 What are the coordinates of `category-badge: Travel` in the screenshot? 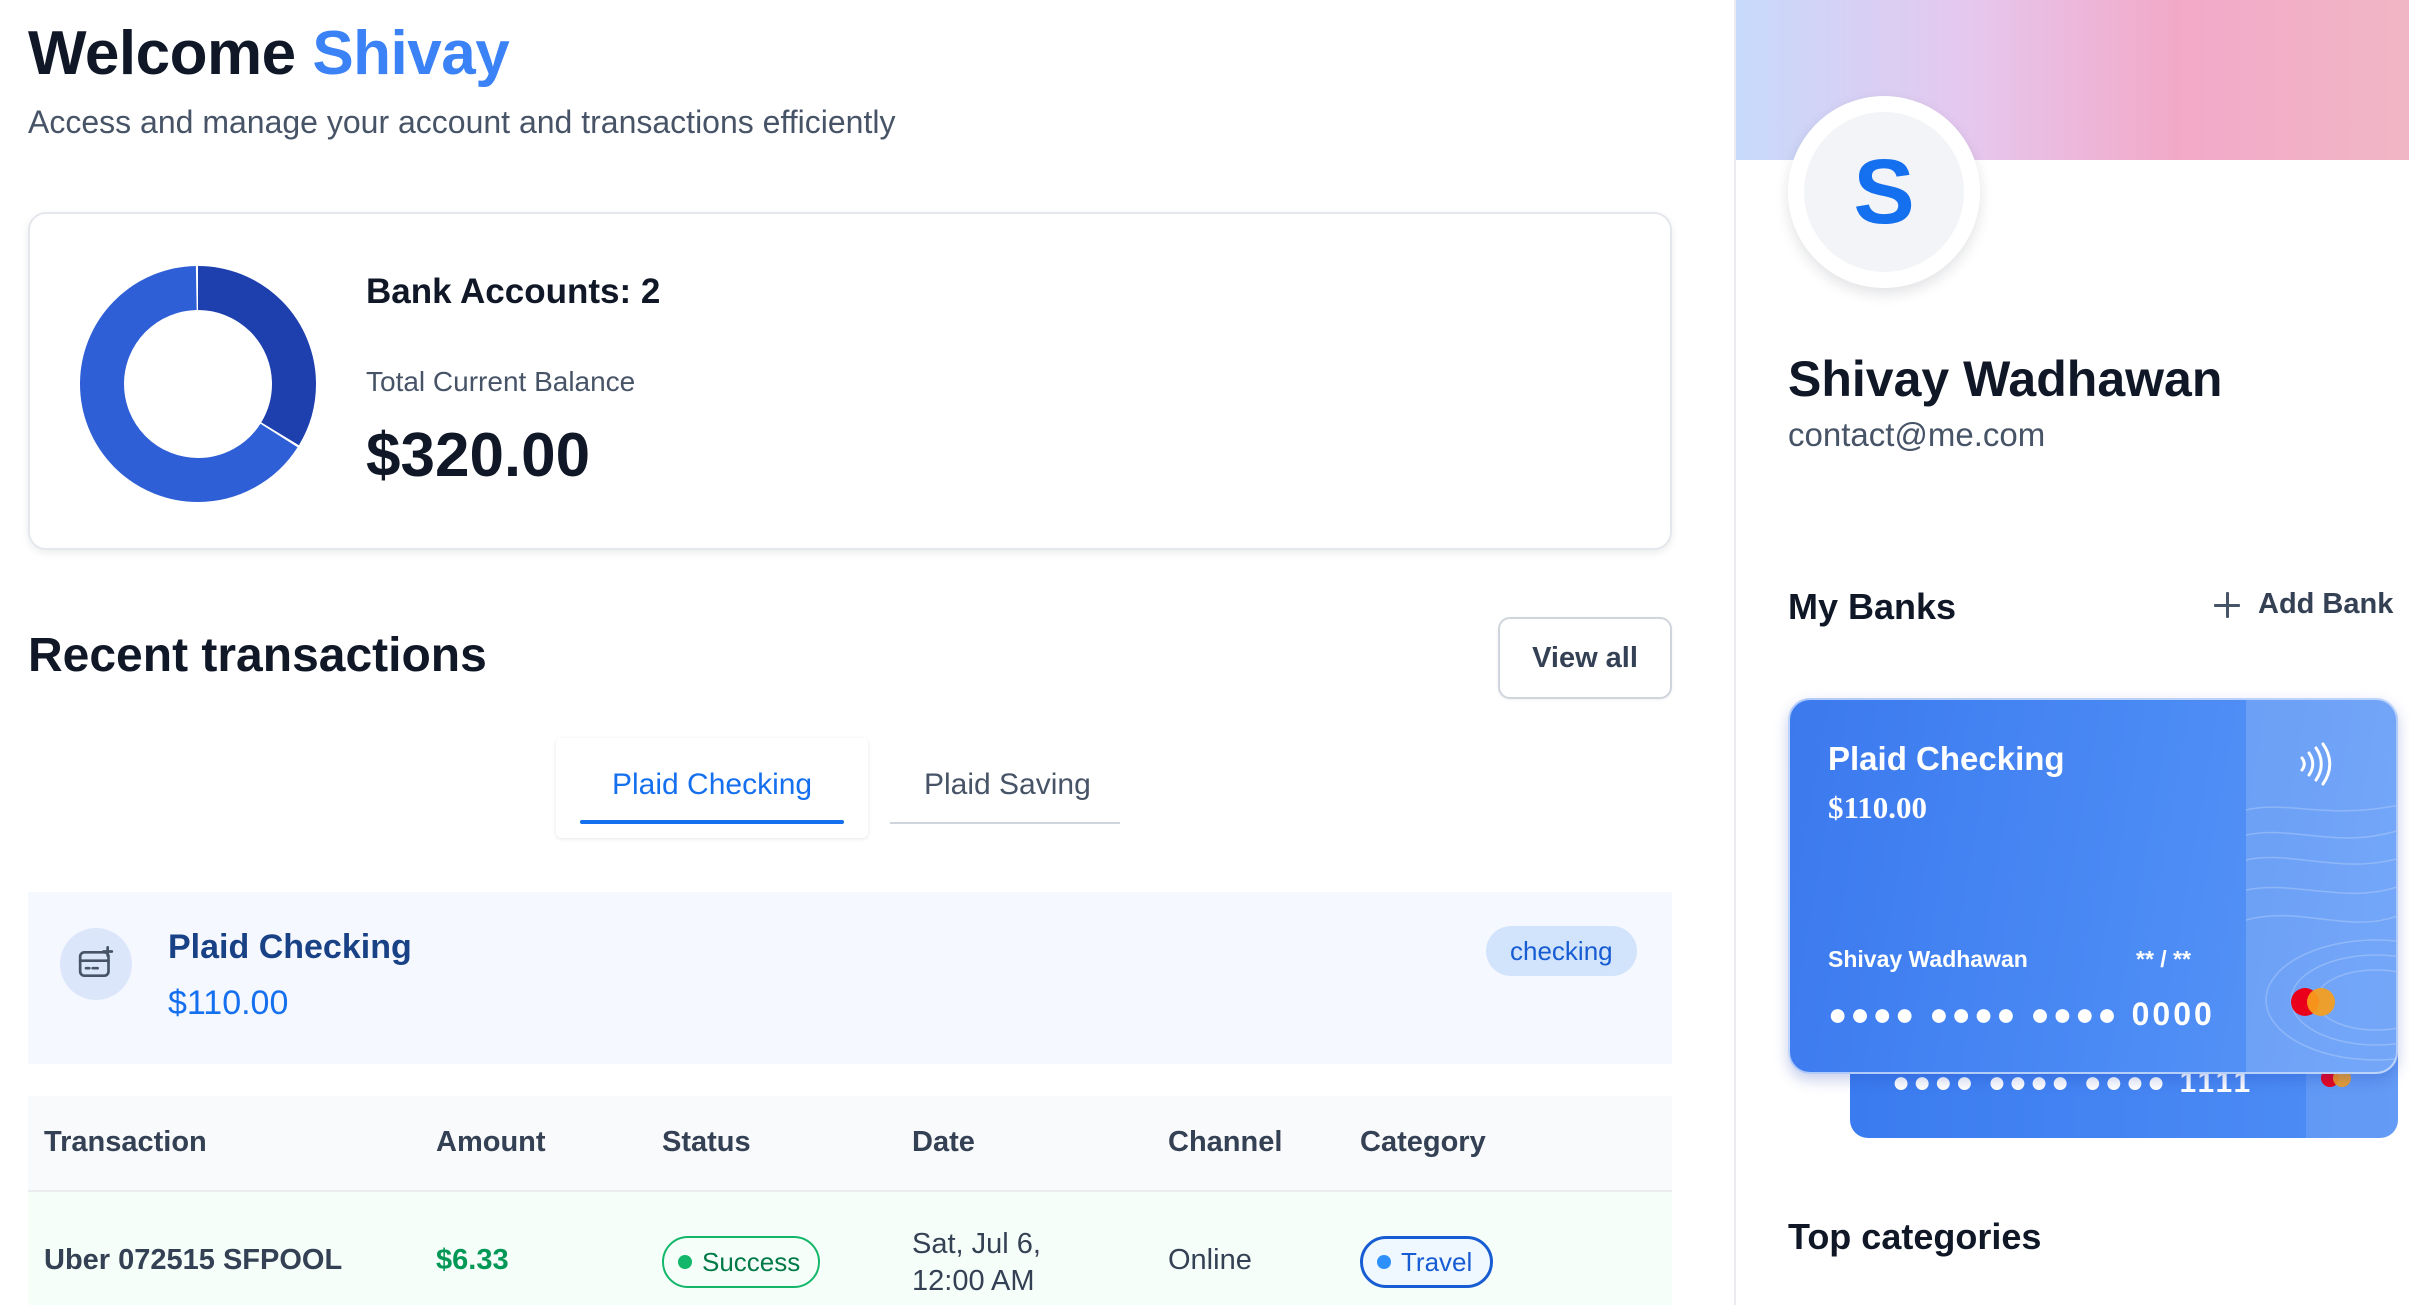 It's located at (1427, 1262).